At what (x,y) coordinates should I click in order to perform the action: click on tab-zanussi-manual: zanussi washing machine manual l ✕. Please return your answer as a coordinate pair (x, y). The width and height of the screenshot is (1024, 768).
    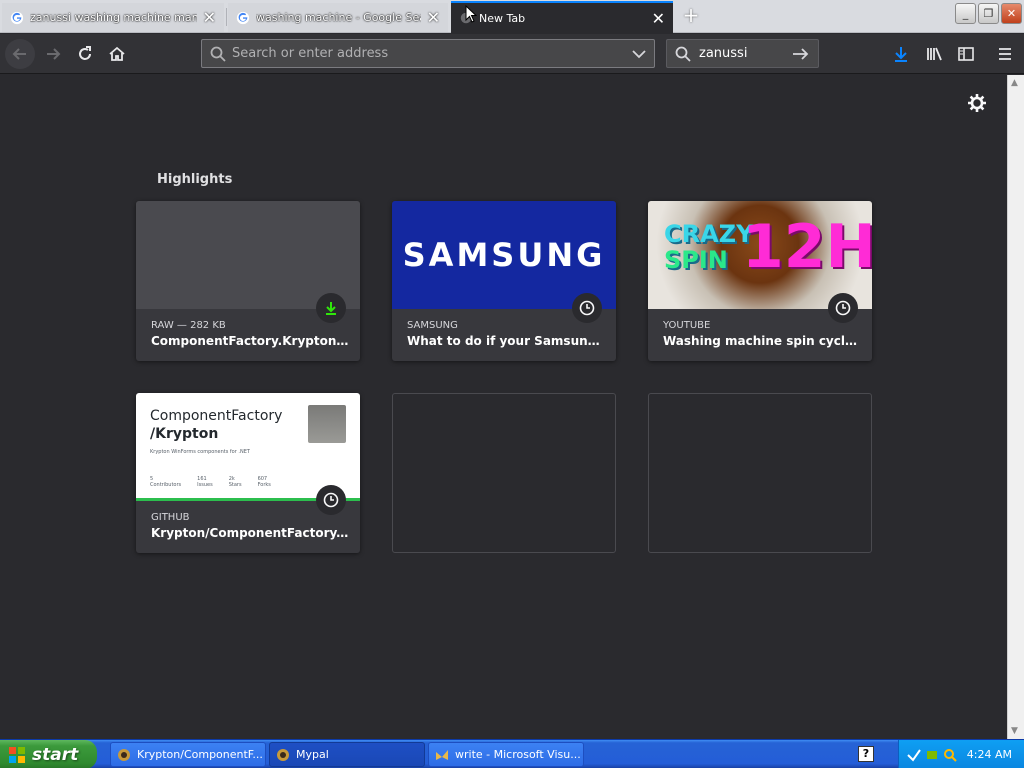
    Looking at the image, I should click on (113, 17).